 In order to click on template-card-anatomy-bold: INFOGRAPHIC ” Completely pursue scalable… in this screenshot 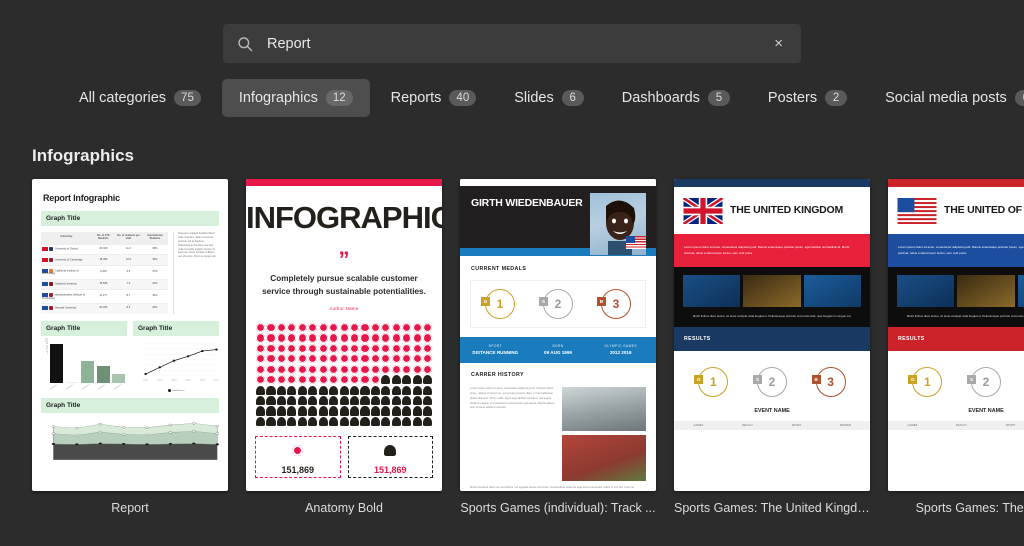, I will do `click(344, 347)`.